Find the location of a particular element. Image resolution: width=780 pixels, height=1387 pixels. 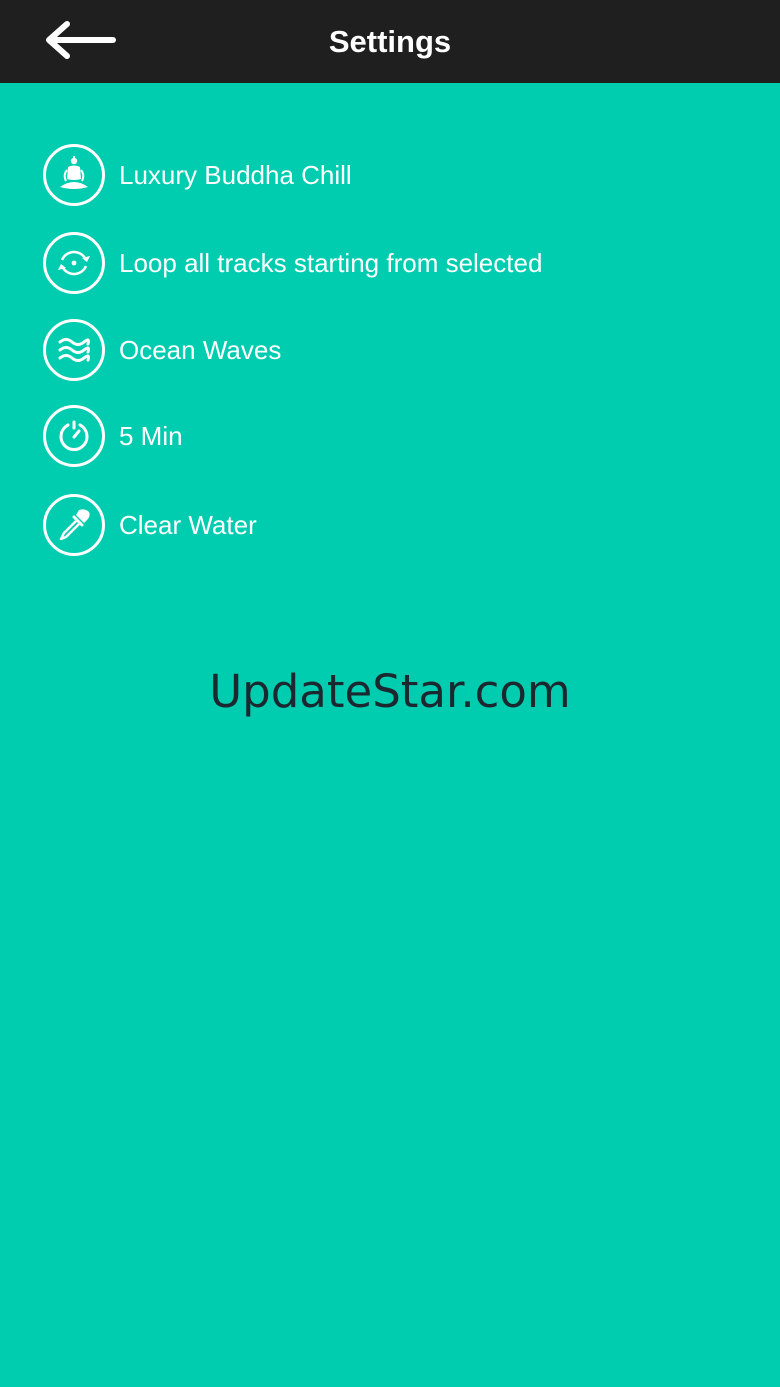

page-title: Settings is located at coordinates (390, 41).